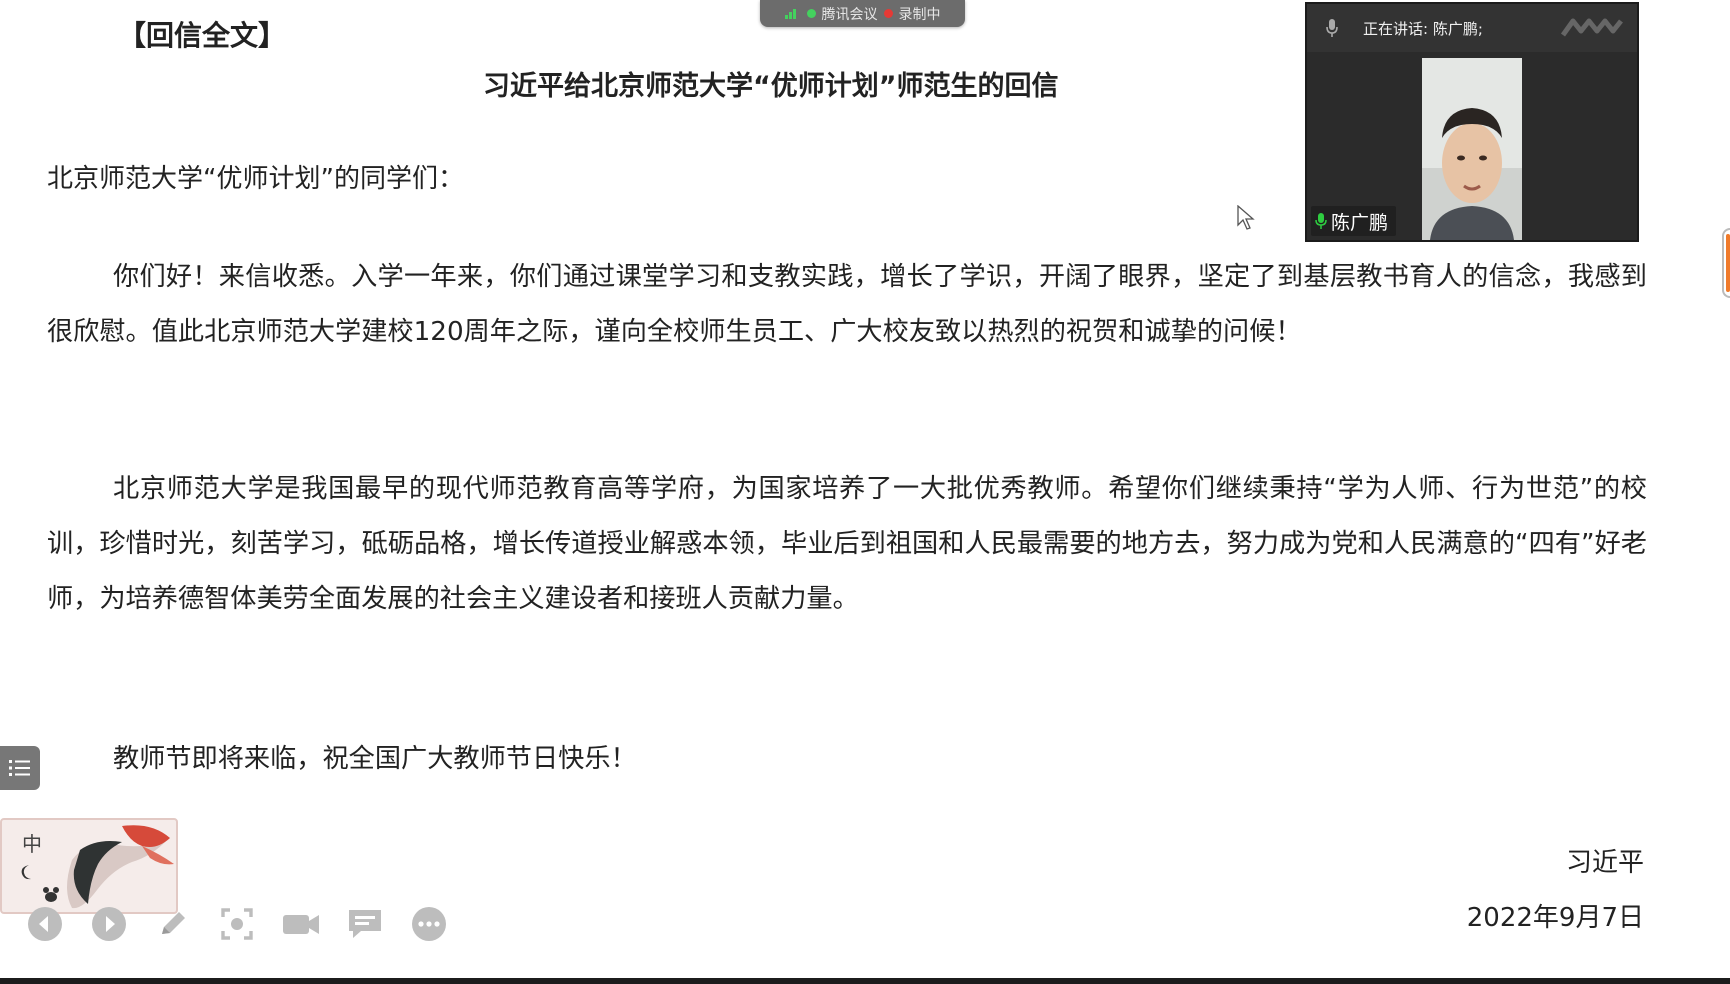 Image resolution: width=1730 pixels, height=984 pixels. Describe the element at coordinates (1555, 918) in the screenshot. I see `letter-date: 2022年9月7日` at that location.